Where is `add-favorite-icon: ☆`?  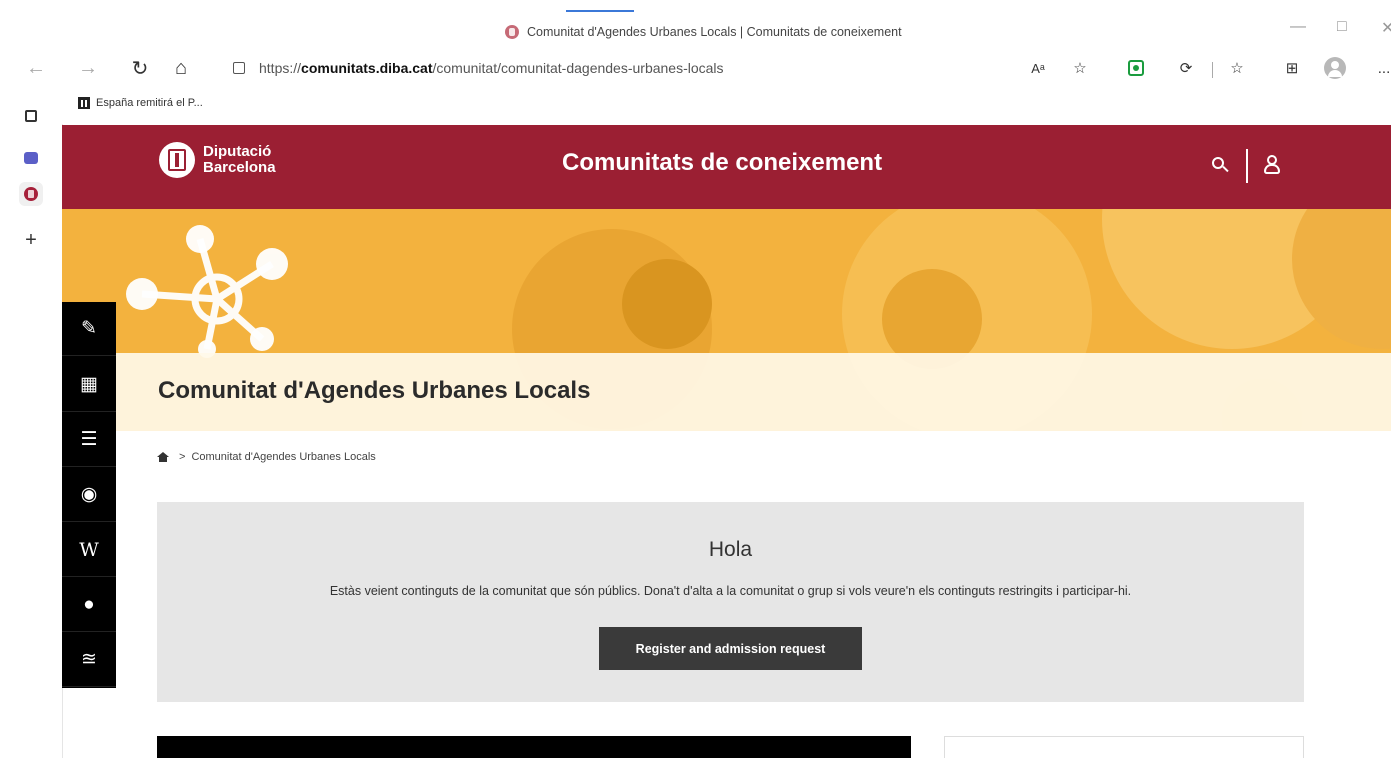 add-favorite-icon: ☆ is located at coordinates (1080, 68).